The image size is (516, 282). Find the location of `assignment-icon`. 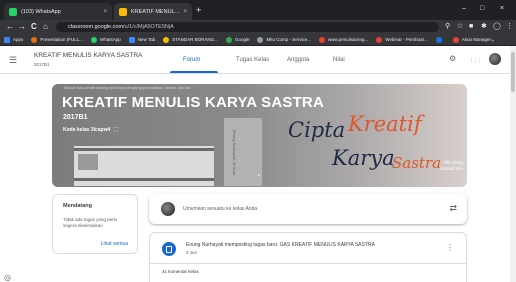

assignment-icon is located at coordinates (169, 249).